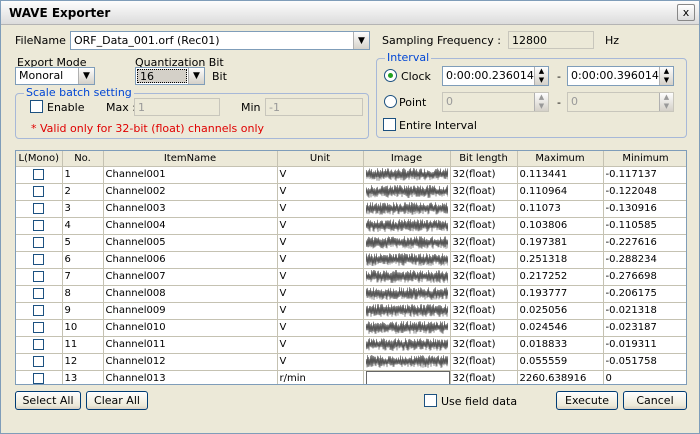  I want to click on minimum-cell: -0.206175, so click(644, 294).